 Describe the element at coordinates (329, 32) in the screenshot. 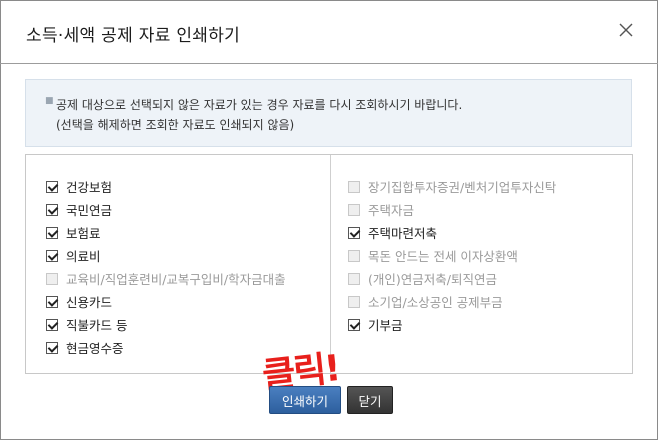

I see `dialog-header: 소득·세액 공제 자료 인쇄하기` at that location.